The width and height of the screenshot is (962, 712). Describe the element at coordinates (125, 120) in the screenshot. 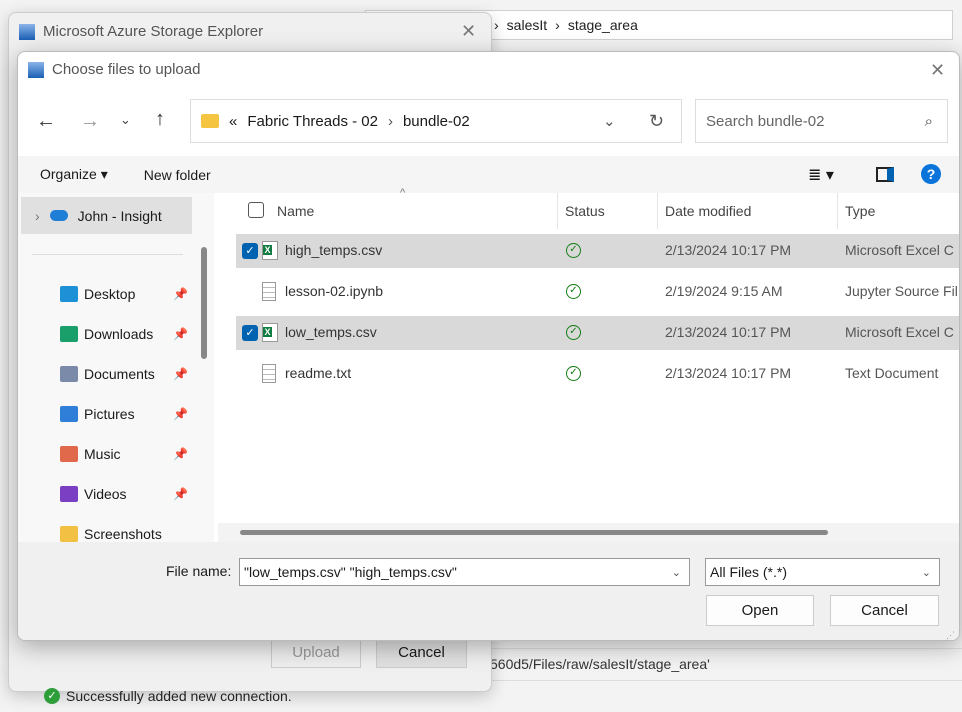

I see `recent-chevron-down-icon: ⌄` at that location.